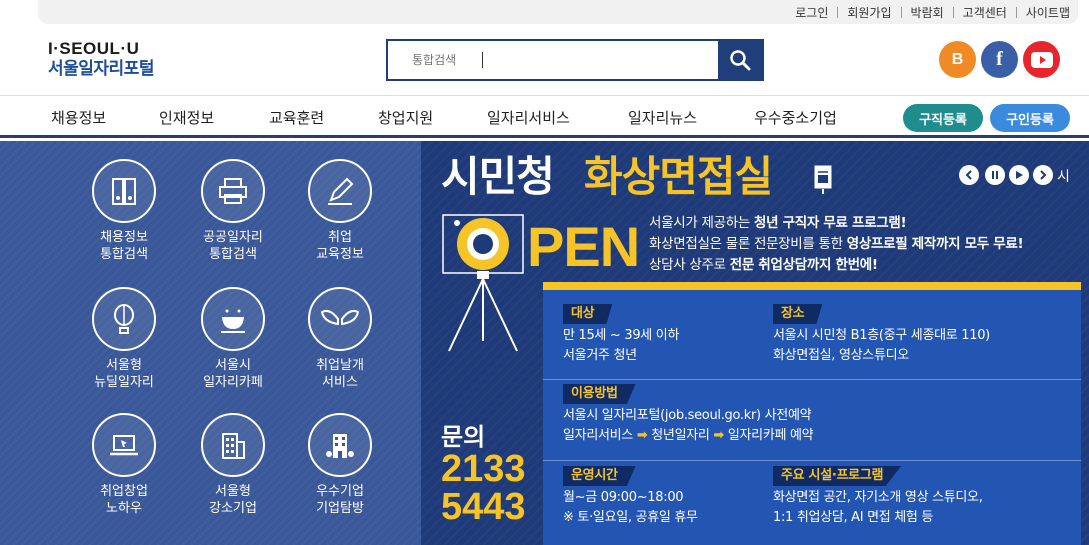  I want to click on nav-startup: 창업지원, so click(405, 117).